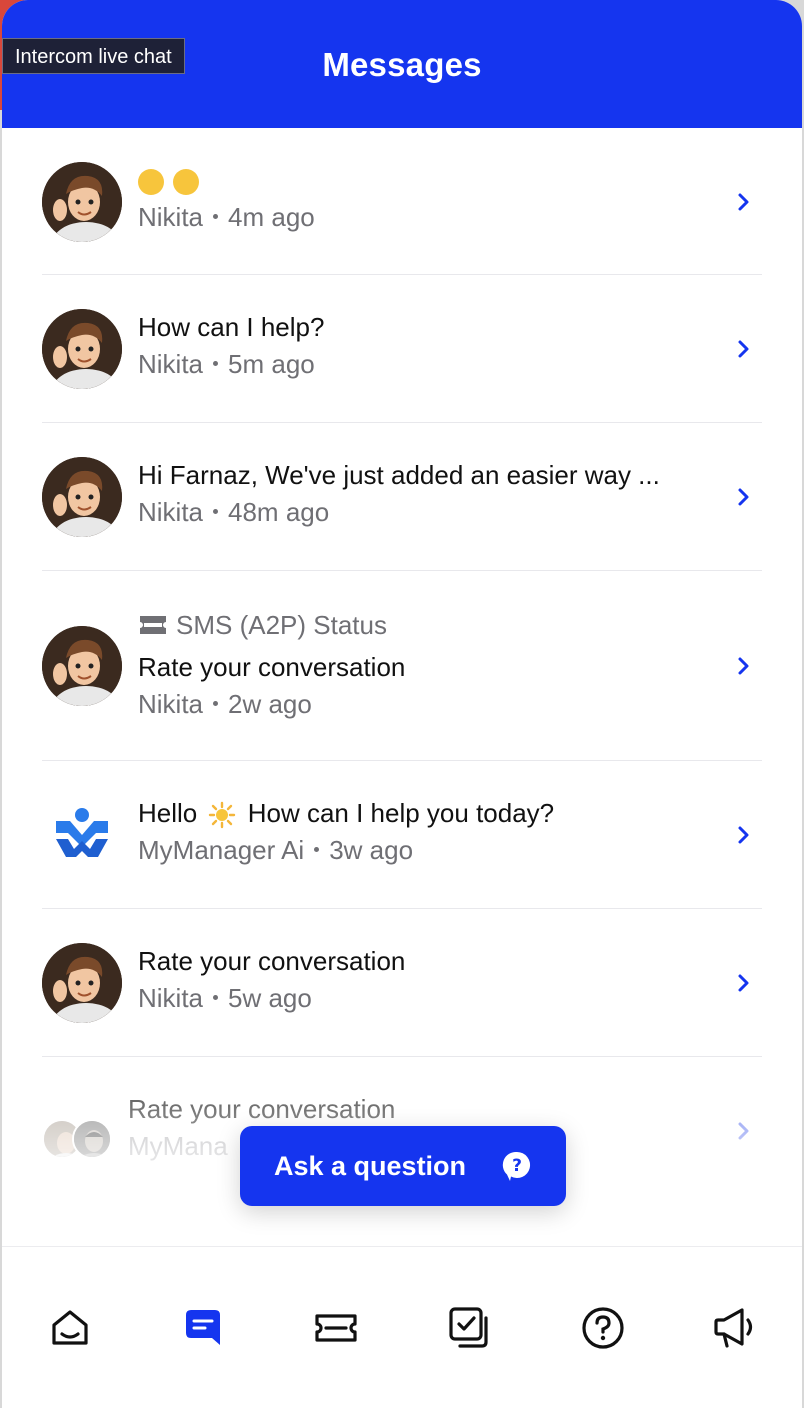 The width and height of the screenshot is (804, 1408). I want to click on nav-tasks, so click(470, 1328).